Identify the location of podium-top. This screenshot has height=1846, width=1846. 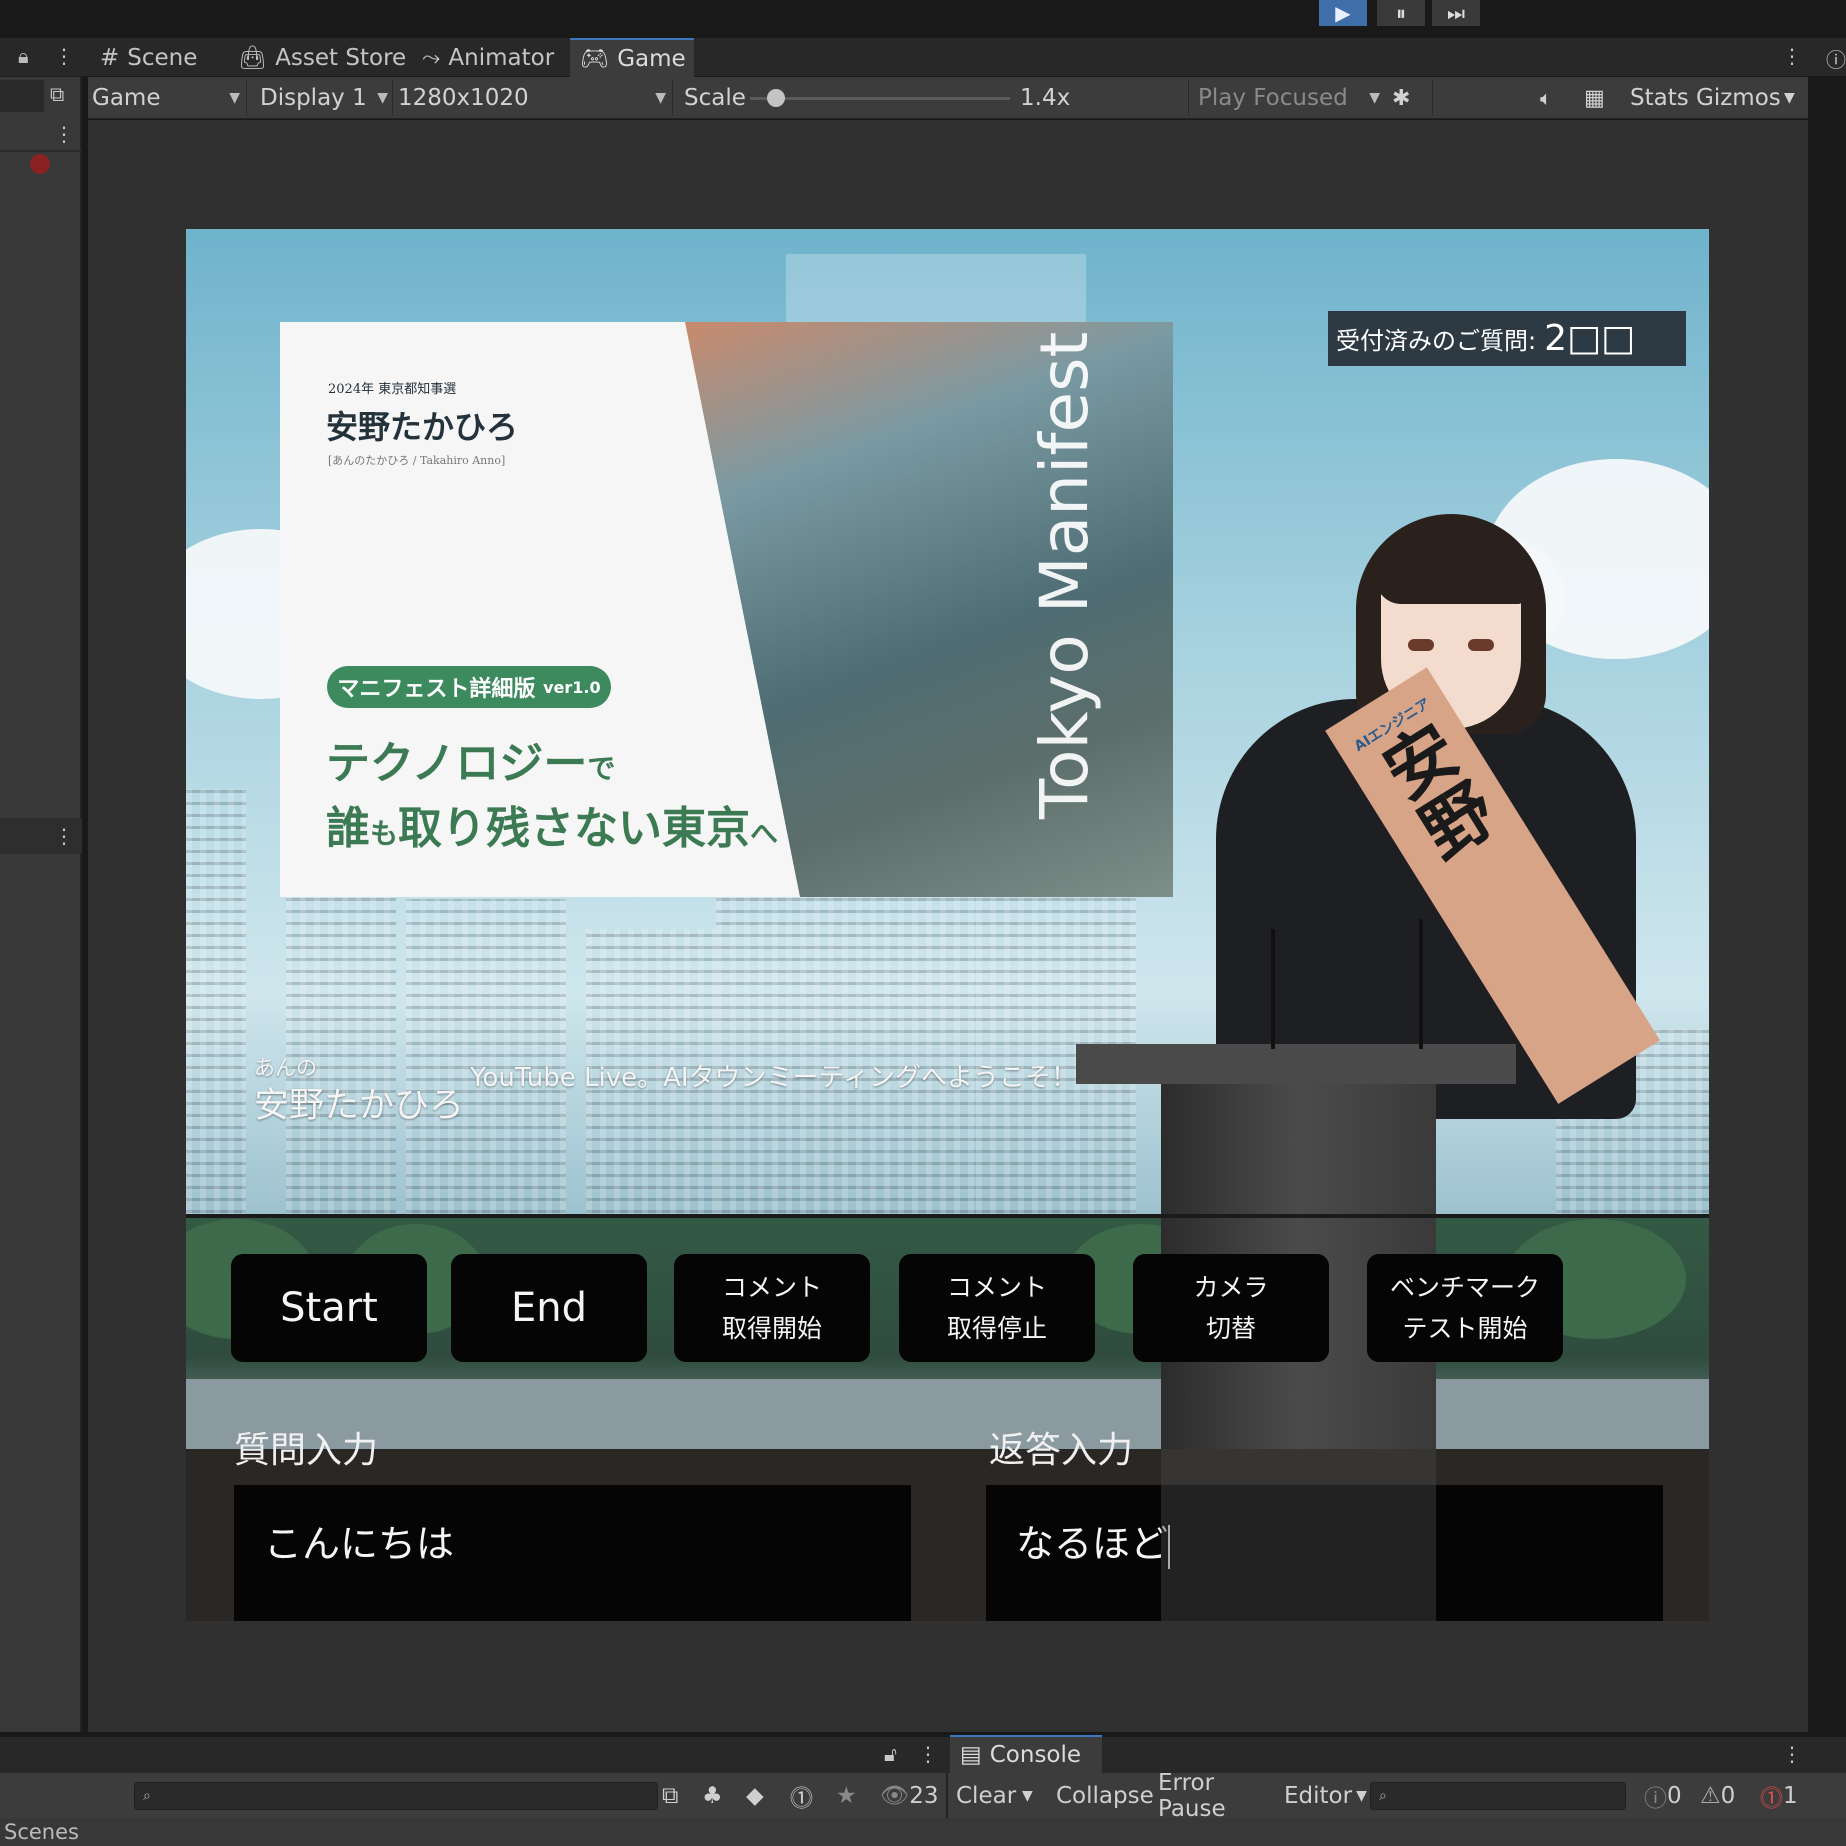
(1296, 1064).